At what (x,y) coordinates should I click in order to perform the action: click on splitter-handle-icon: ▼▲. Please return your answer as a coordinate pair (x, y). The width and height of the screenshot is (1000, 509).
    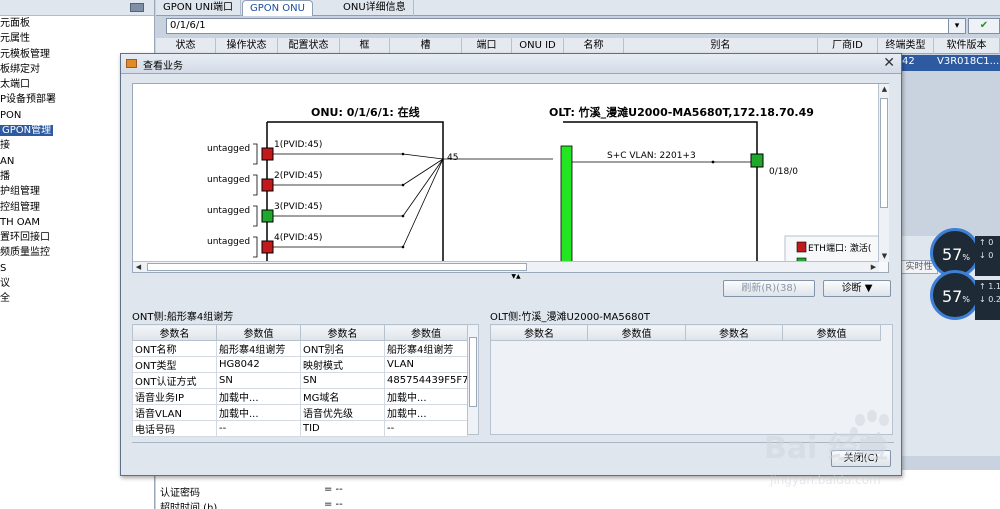
    Looking at the image, I should click on (516, 277).